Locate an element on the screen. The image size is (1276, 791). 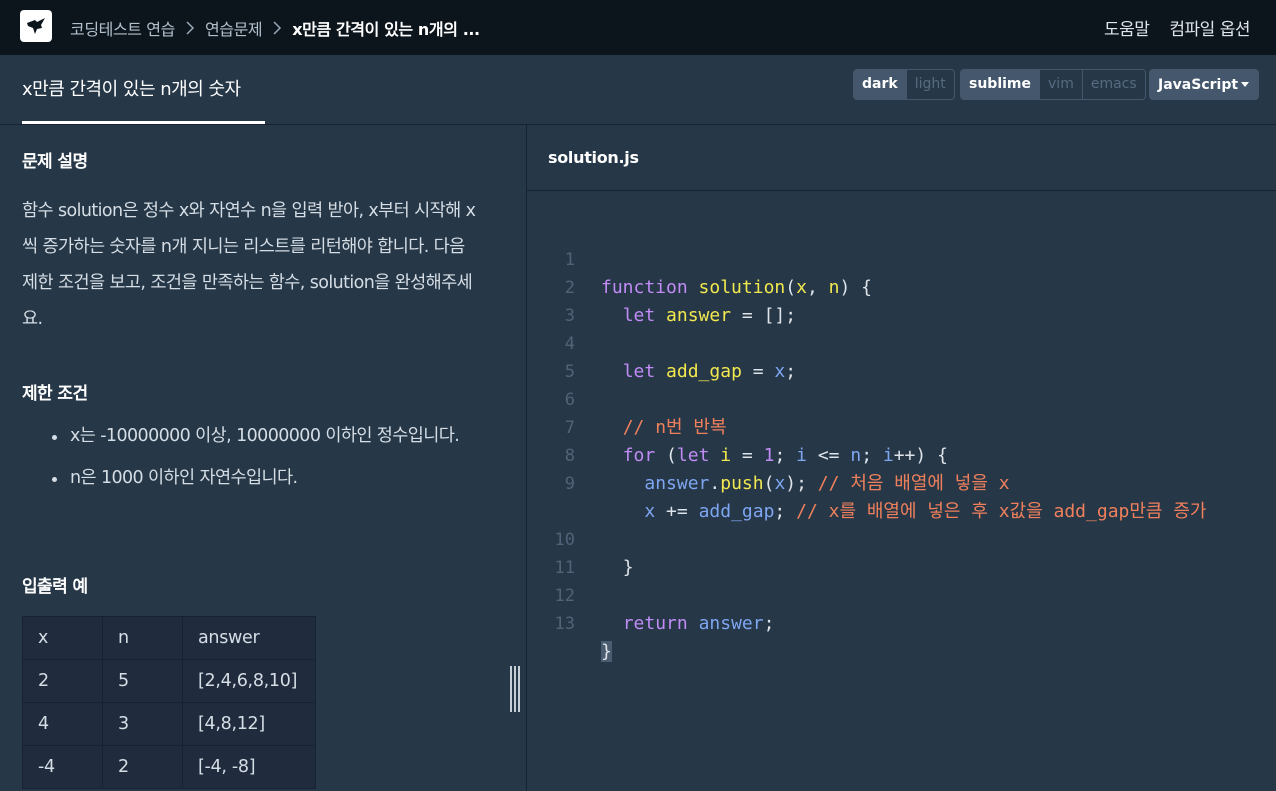
language-select-value: JavaScript is located at coordinates (1198, 84).